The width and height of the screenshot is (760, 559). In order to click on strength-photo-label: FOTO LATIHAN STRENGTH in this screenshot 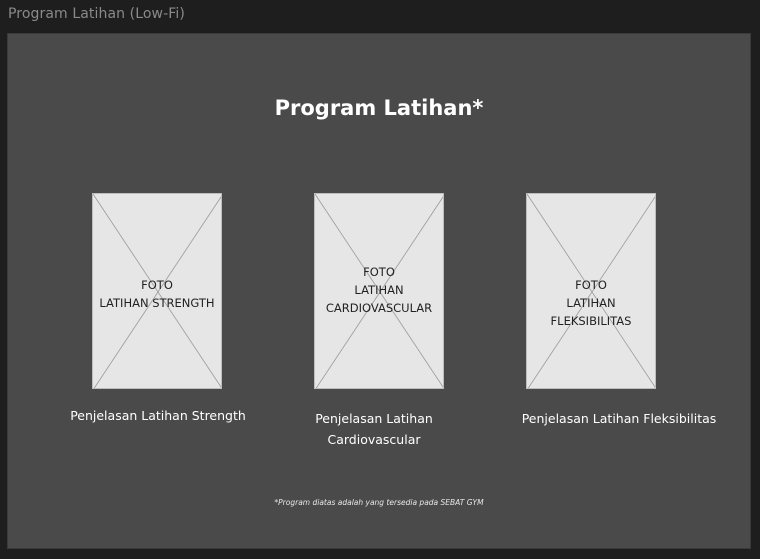, I will do `click(157, 294)`.